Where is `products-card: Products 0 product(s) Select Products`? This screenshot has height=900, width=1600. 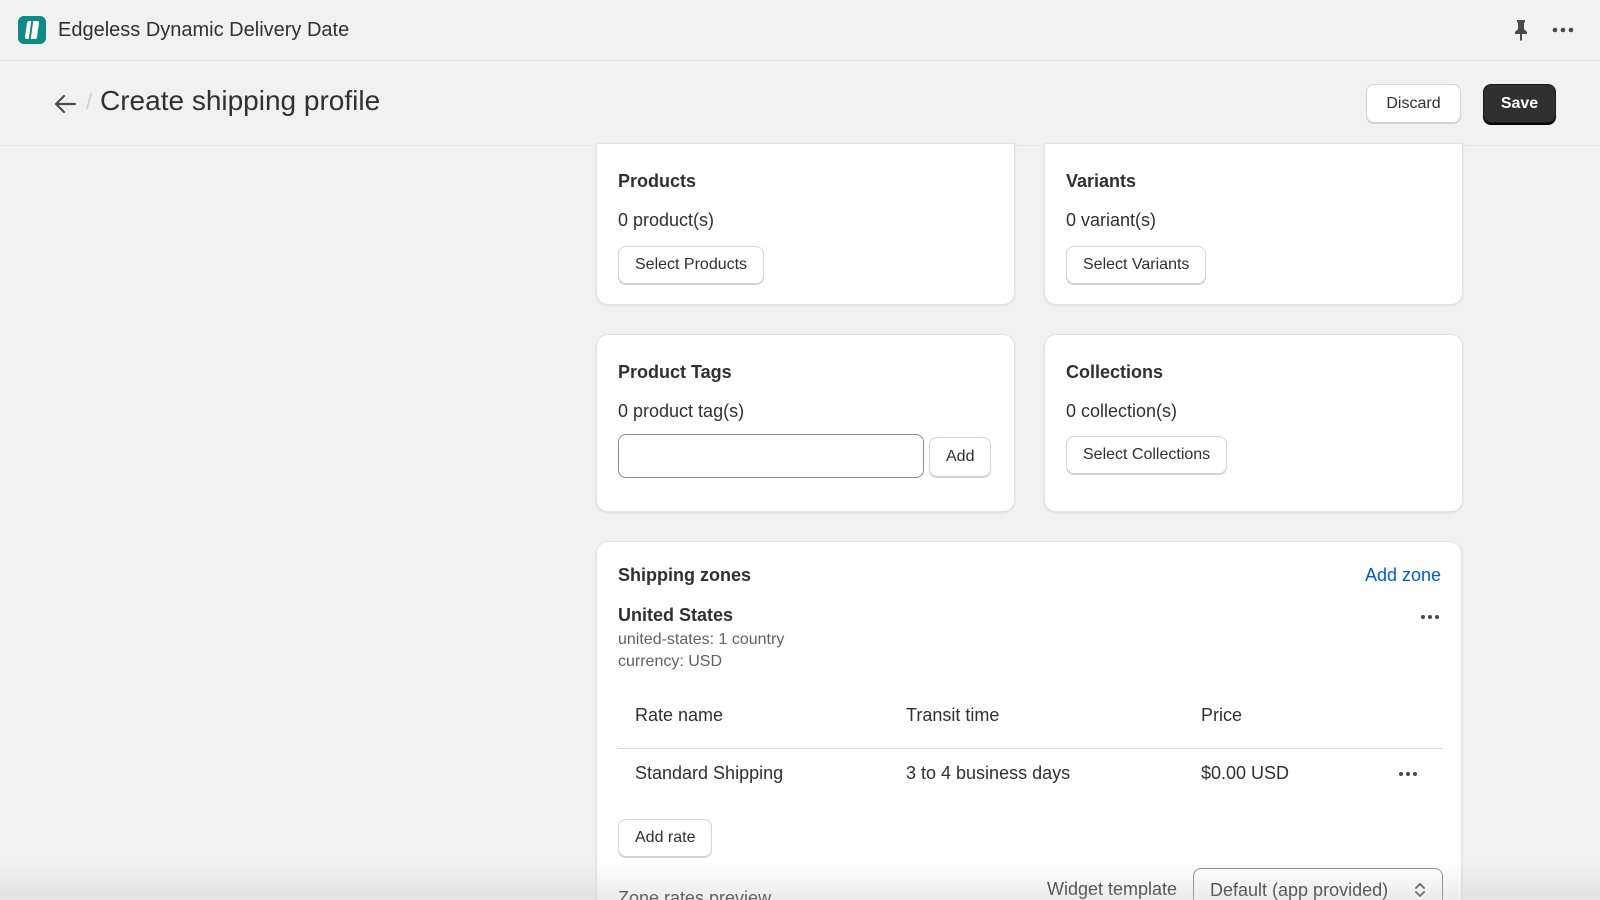 products-card: Products 0 product(s) Select Products is located at coordinates (805, 224).